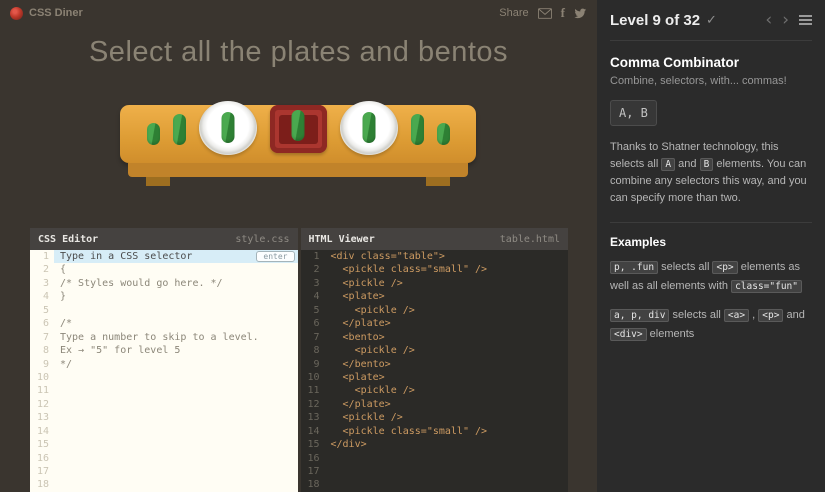 Image resolution: width=825 pixels, height=492 pixels. Describe the element at coordinates (766, 287) in the screenshot. I see `inline-code-chip: class="fun"` at that location.